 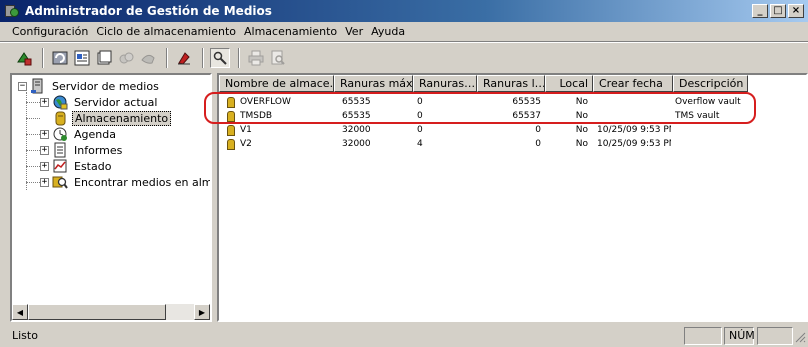 I want to click on tree-item-encontrar-medios: + Encontrar medios en almacenamiento, so click(x=125, y=182).